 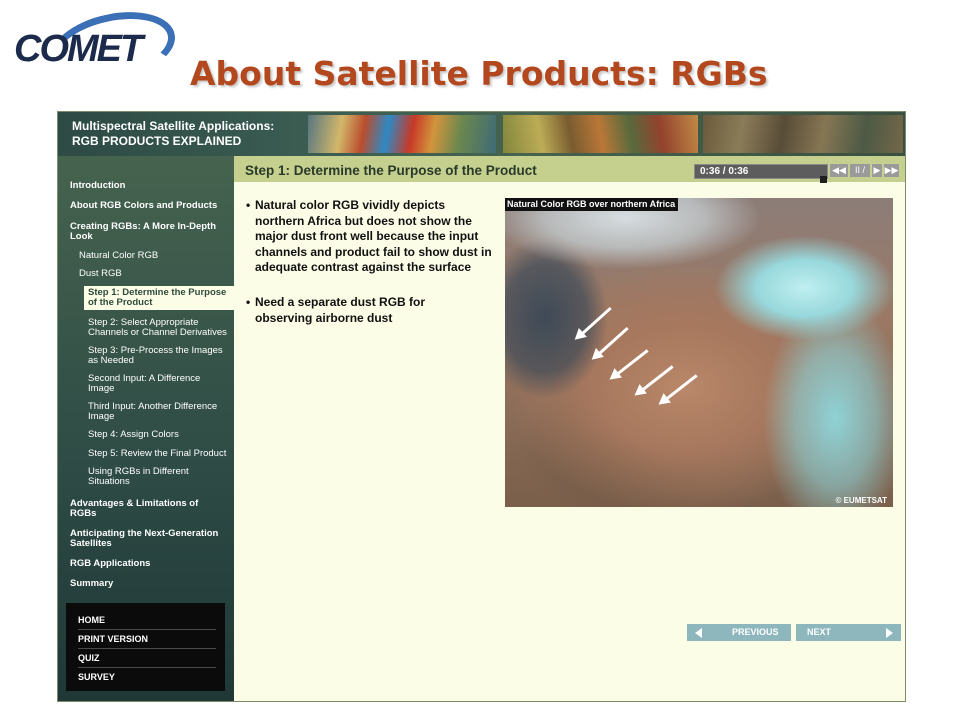 What do you see at coordinates (160, 356) in the screenshot?
I see `sidebar-item-step-3: Step 3: Pre-Process the Images as Needed` at bounding box center [160, 356].